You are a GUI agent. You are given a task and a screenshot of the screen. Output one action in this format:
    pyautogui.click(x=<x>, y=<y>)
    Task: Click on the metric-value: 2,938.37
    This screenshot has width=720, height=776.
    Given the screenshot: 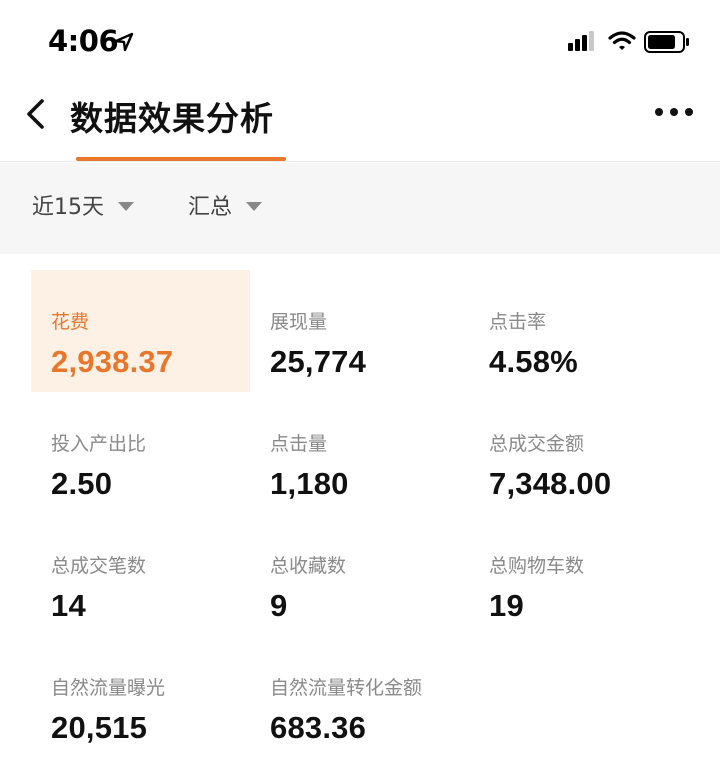 What is the action you would take?
    pyautogui.click(x=112, y=361)
    